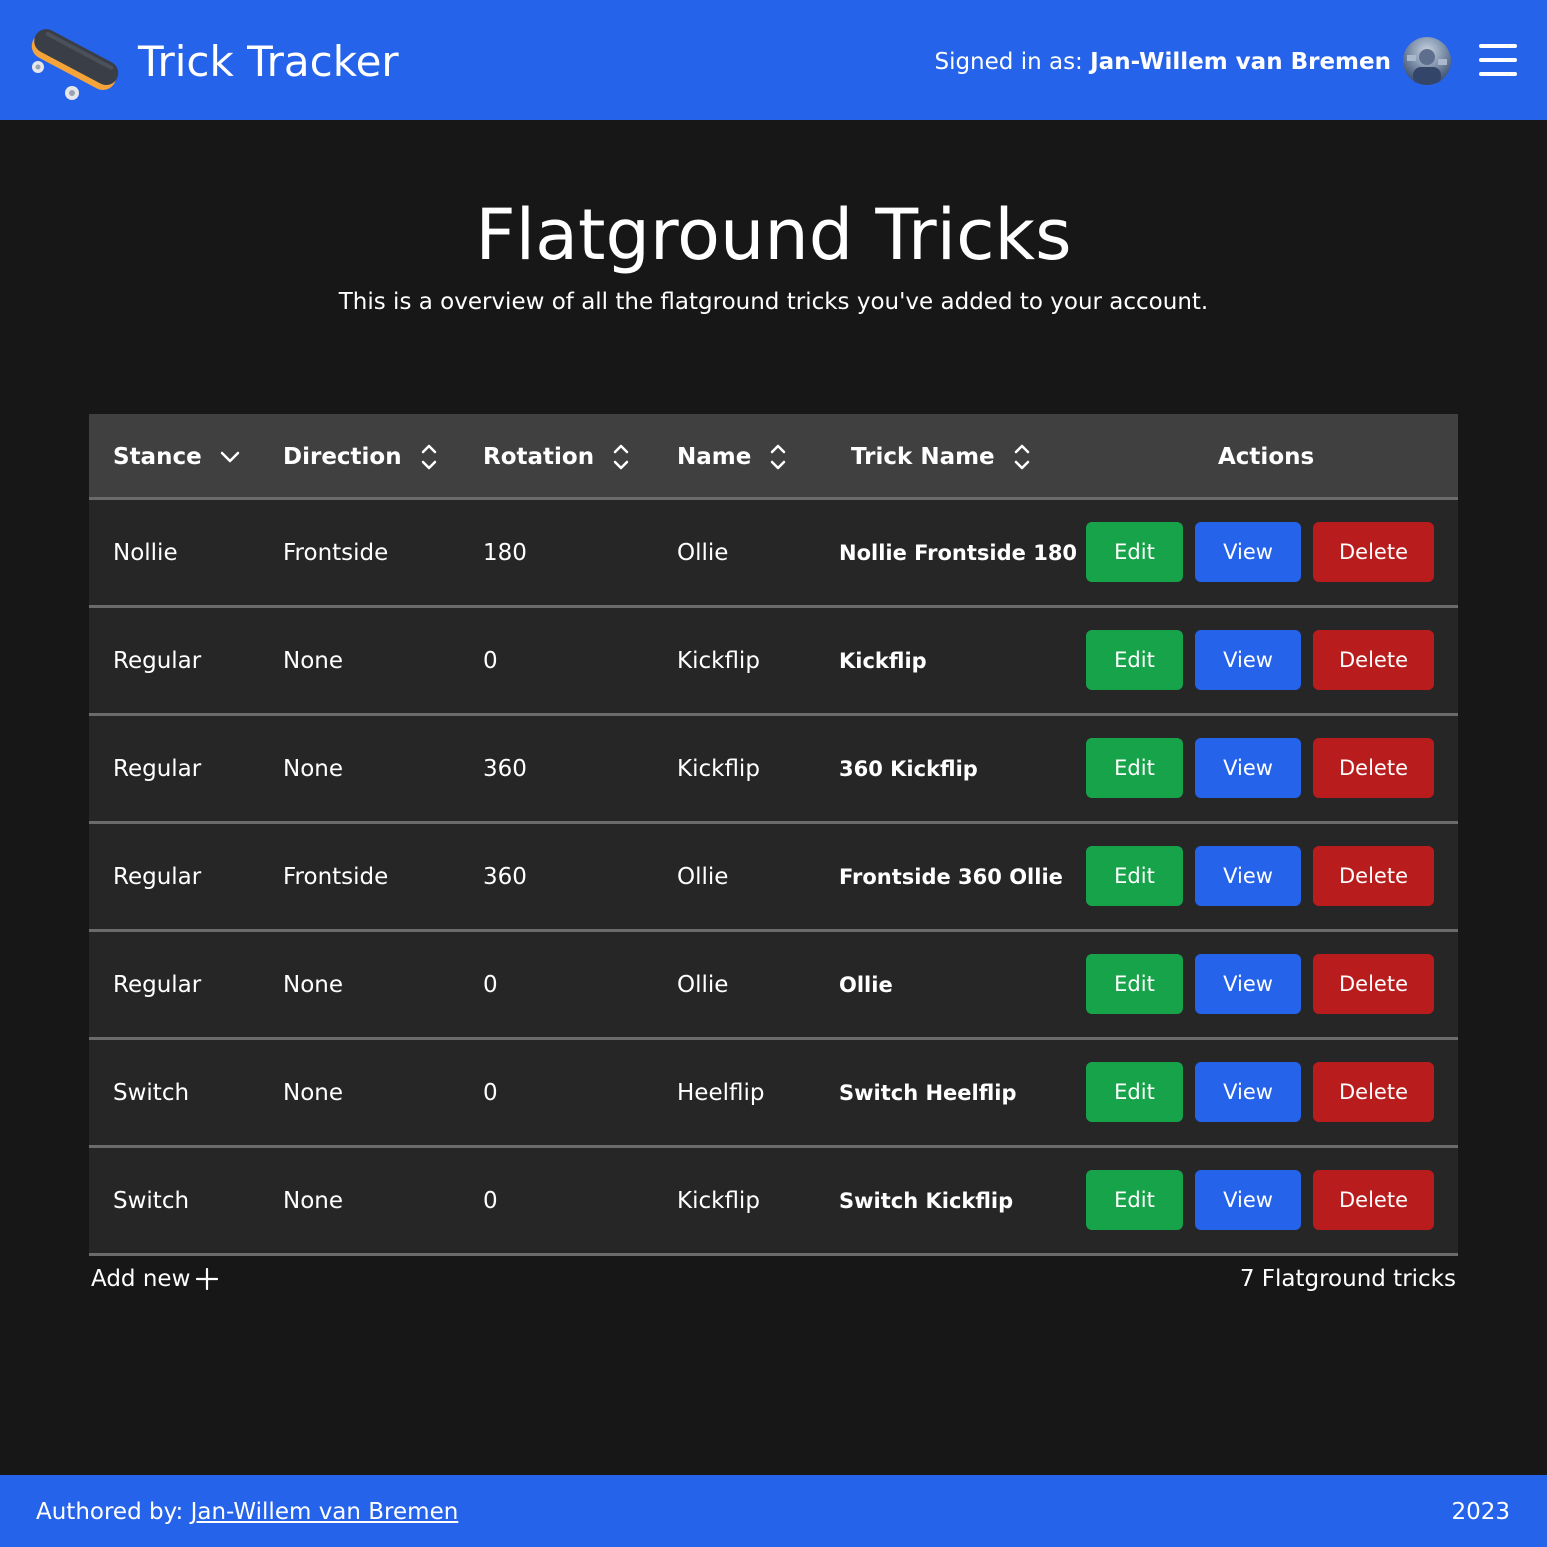 The image size is (1547, 1547). I want to click on column-header-direction: Direction, so click(360, 457).